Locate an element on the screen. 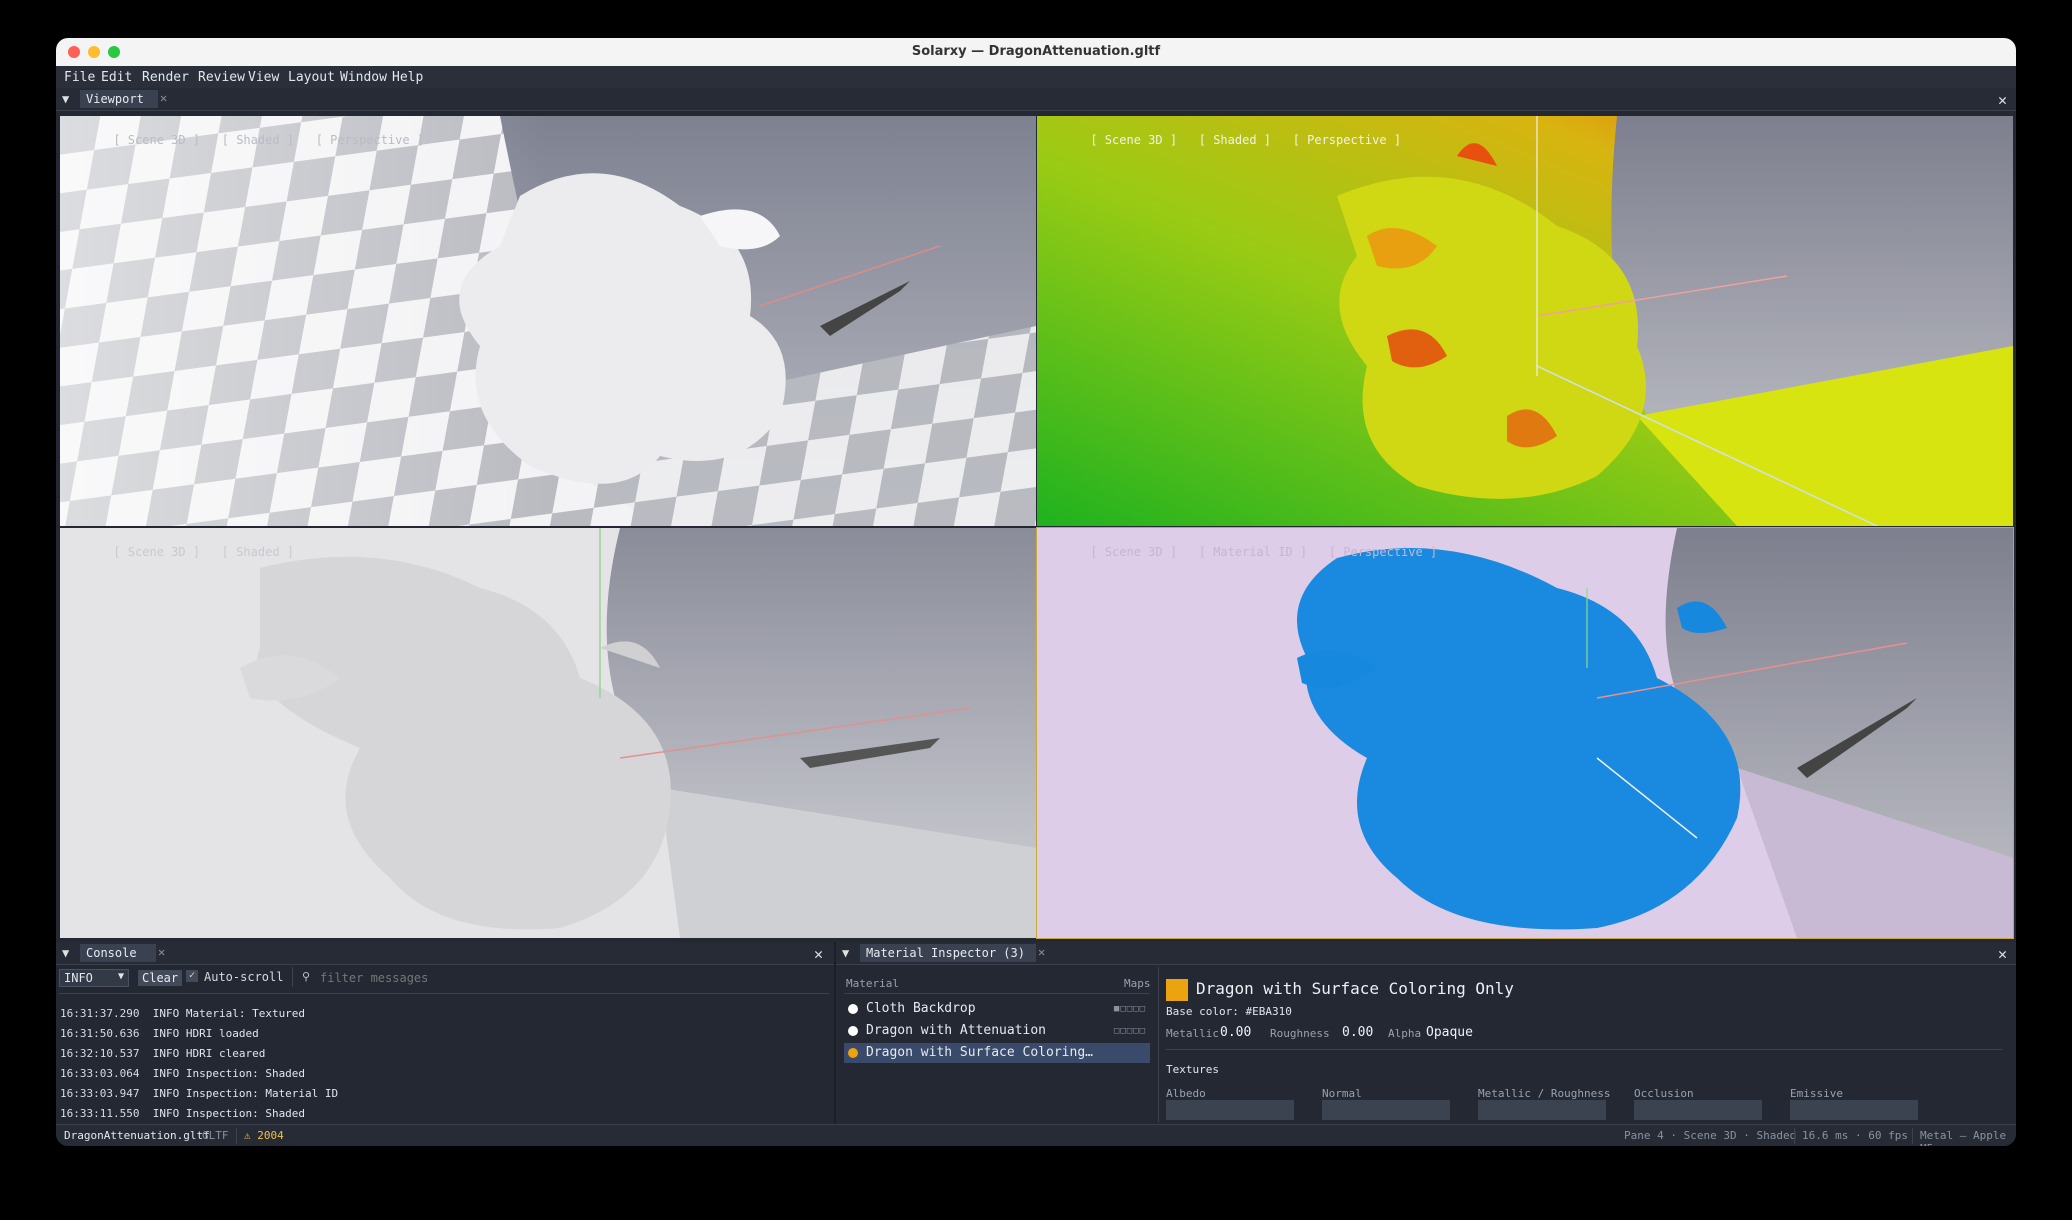 The image size is (2072, 1220). log-line: 16:33:11.550 INFO Inspection: Shaded is located at coordinates (183, 1113).